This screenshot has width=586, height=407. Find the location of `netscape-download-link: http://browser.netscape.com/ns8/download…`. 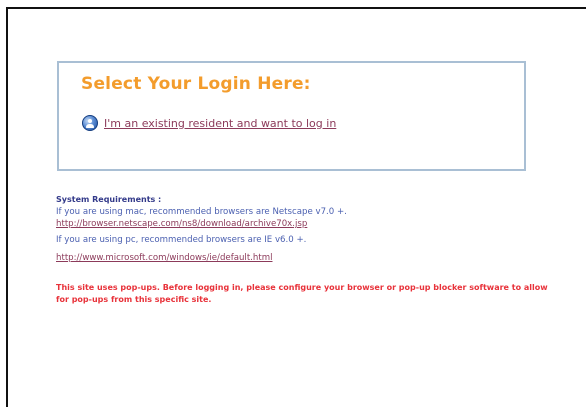

netscape-download-link: http://browser.netscape.com/ns8/download… is located at coordinates (181, 224).